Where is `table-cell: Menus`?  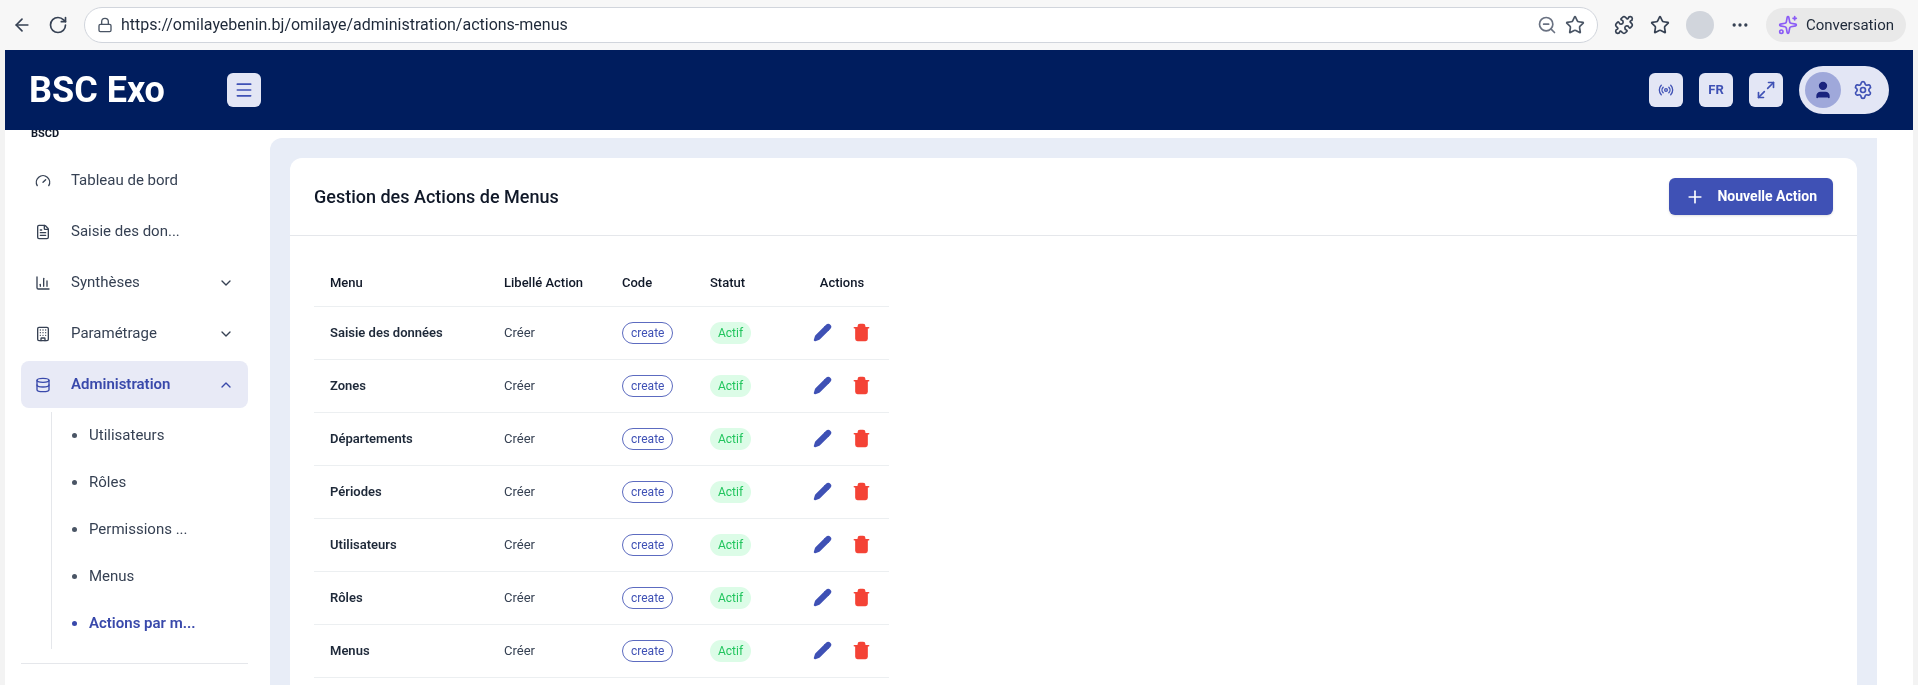 table-cell: Menus is located at coordinates (409, 650).